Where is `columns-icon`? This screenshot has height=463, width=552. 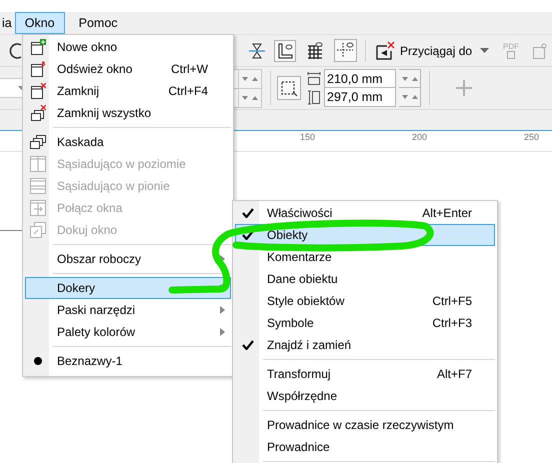
columns-icon is located at coordinates (38, 164).